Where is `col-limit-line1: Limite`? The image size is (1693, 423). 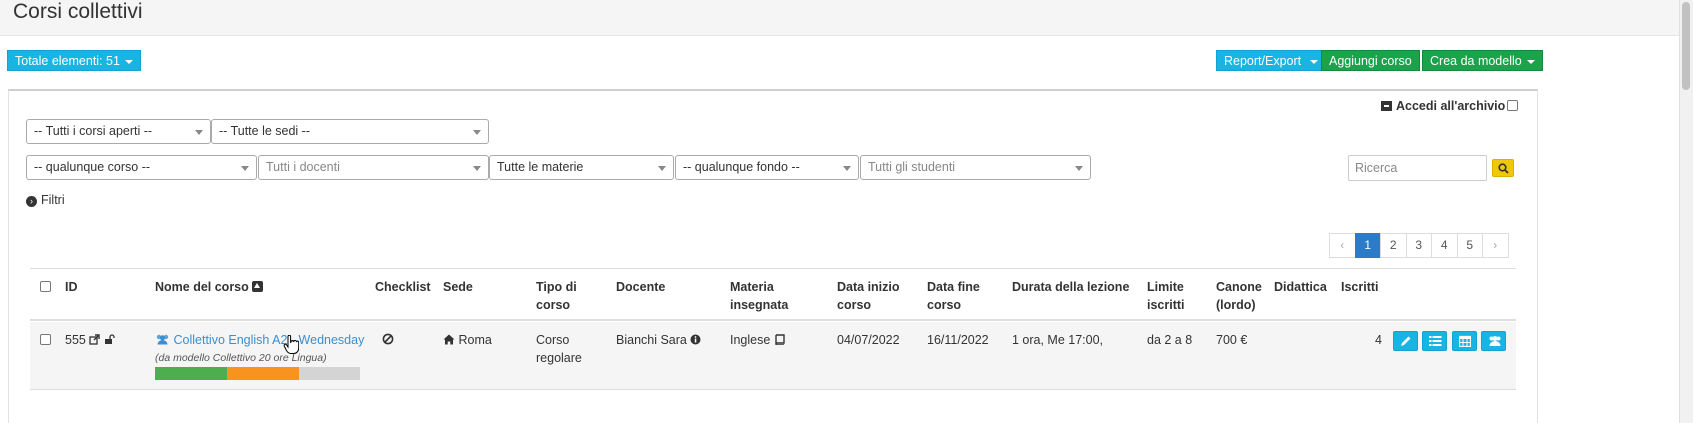
col-limit-line1: Limite is located at coordinates (1165, 287).